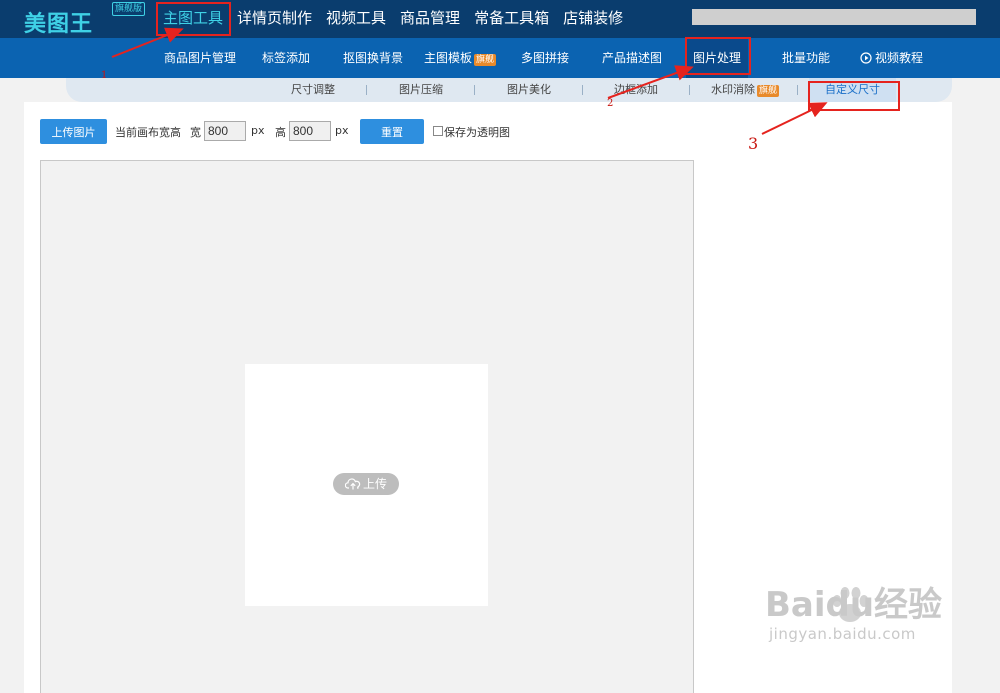 The width and height of the screenshot is (1000, 693). What do you see at coordinates (854, 605) in the screenshot?
I see `watermark-brand: Baidu经验` at bounding box center [854, 605].